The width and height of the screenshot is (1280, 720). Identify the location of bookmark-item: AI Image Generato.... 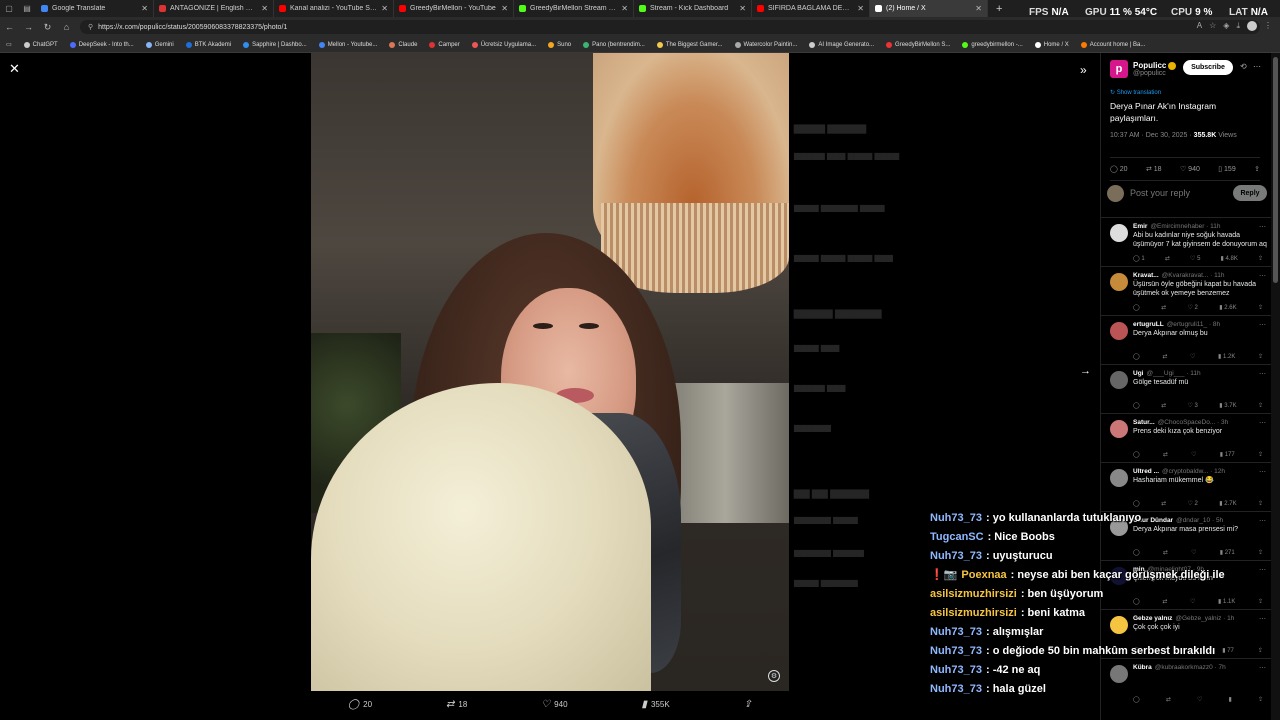
(841, 44).